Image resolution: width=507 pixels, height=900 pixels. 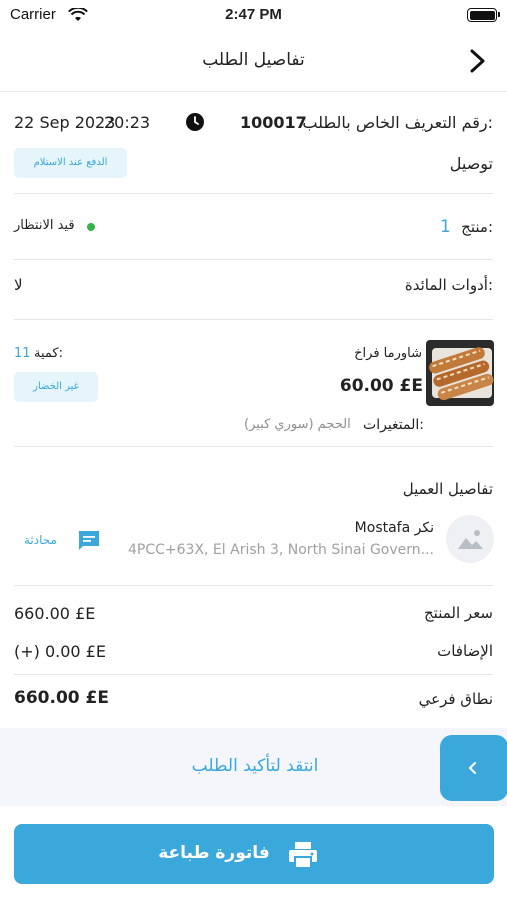 What do you see at coordinates (48, 353) in the screenshot?
I see `item-quantity-label: كمية:` at bounding box center [48, 353].